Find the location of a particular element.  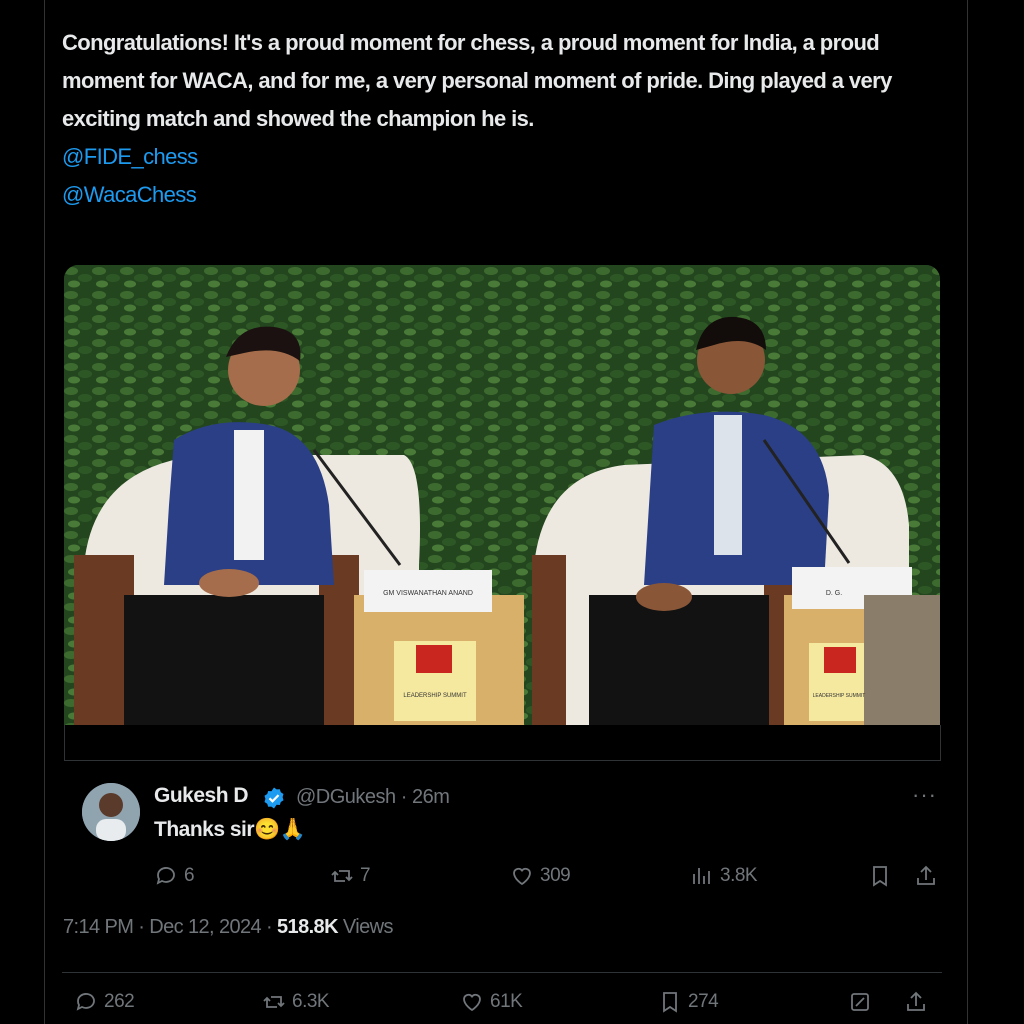

views-label: Views is located at coordinates (368, 927).